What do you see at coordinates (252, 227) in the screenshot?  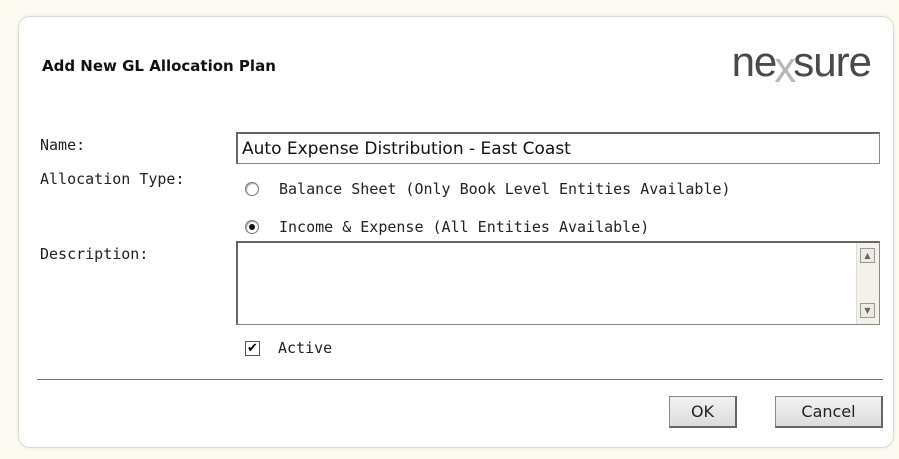 I see `radio-income-expense-button` at bounding box center [252, 227].